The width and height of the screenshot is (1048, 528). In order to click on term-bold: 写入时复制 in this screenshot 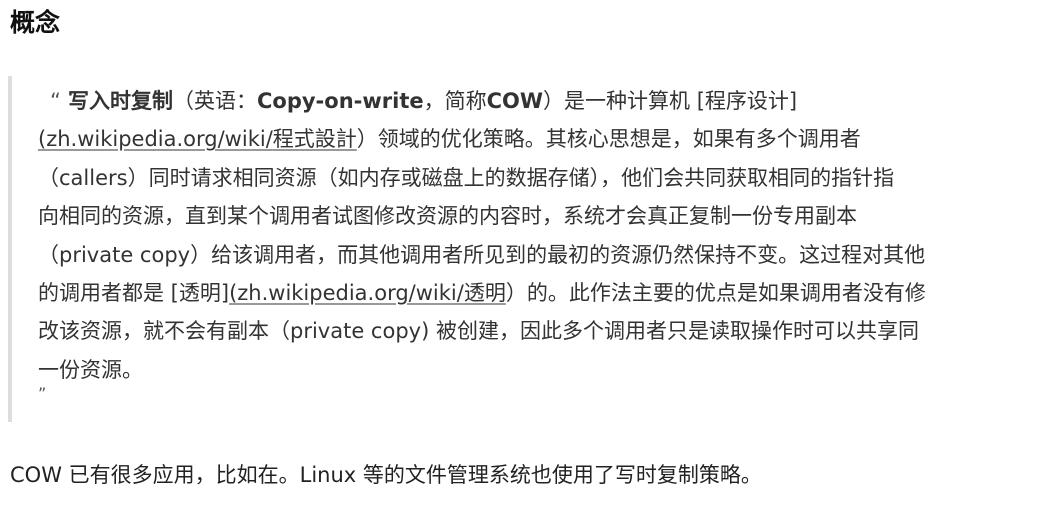, I will do `click(120, 101)`.